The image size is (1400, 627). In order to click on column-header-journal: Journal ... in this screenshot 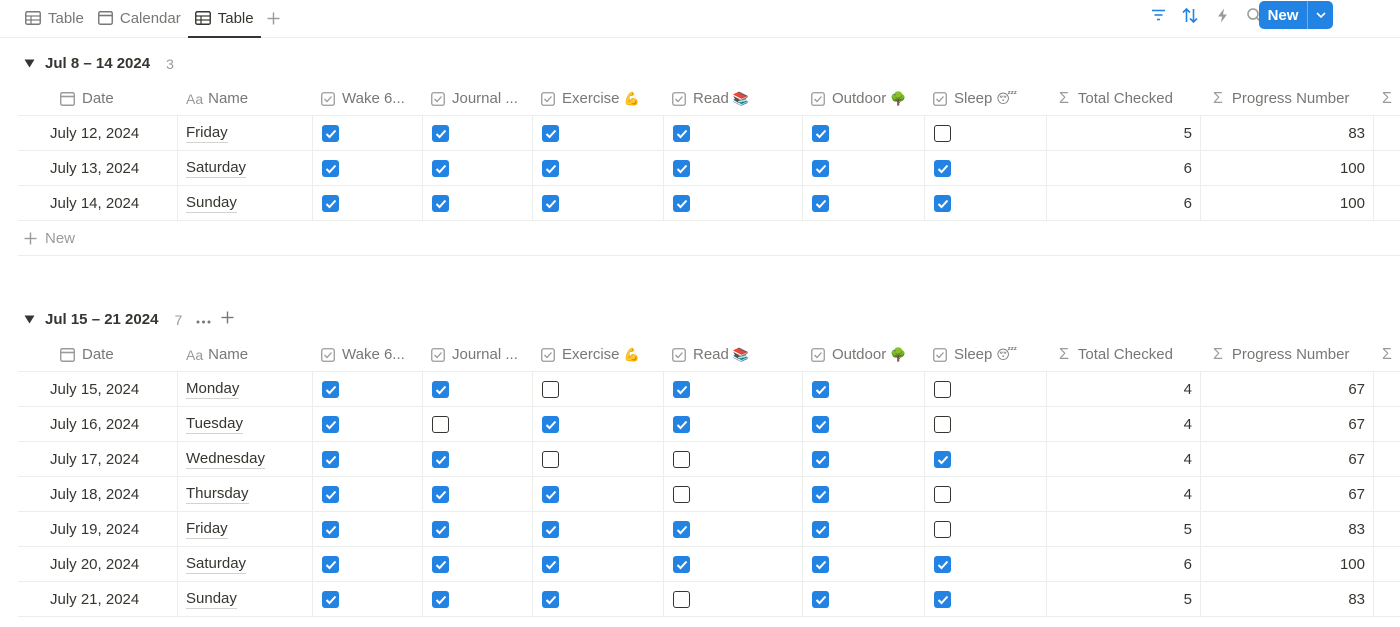, I will do `click(478, 354)`.